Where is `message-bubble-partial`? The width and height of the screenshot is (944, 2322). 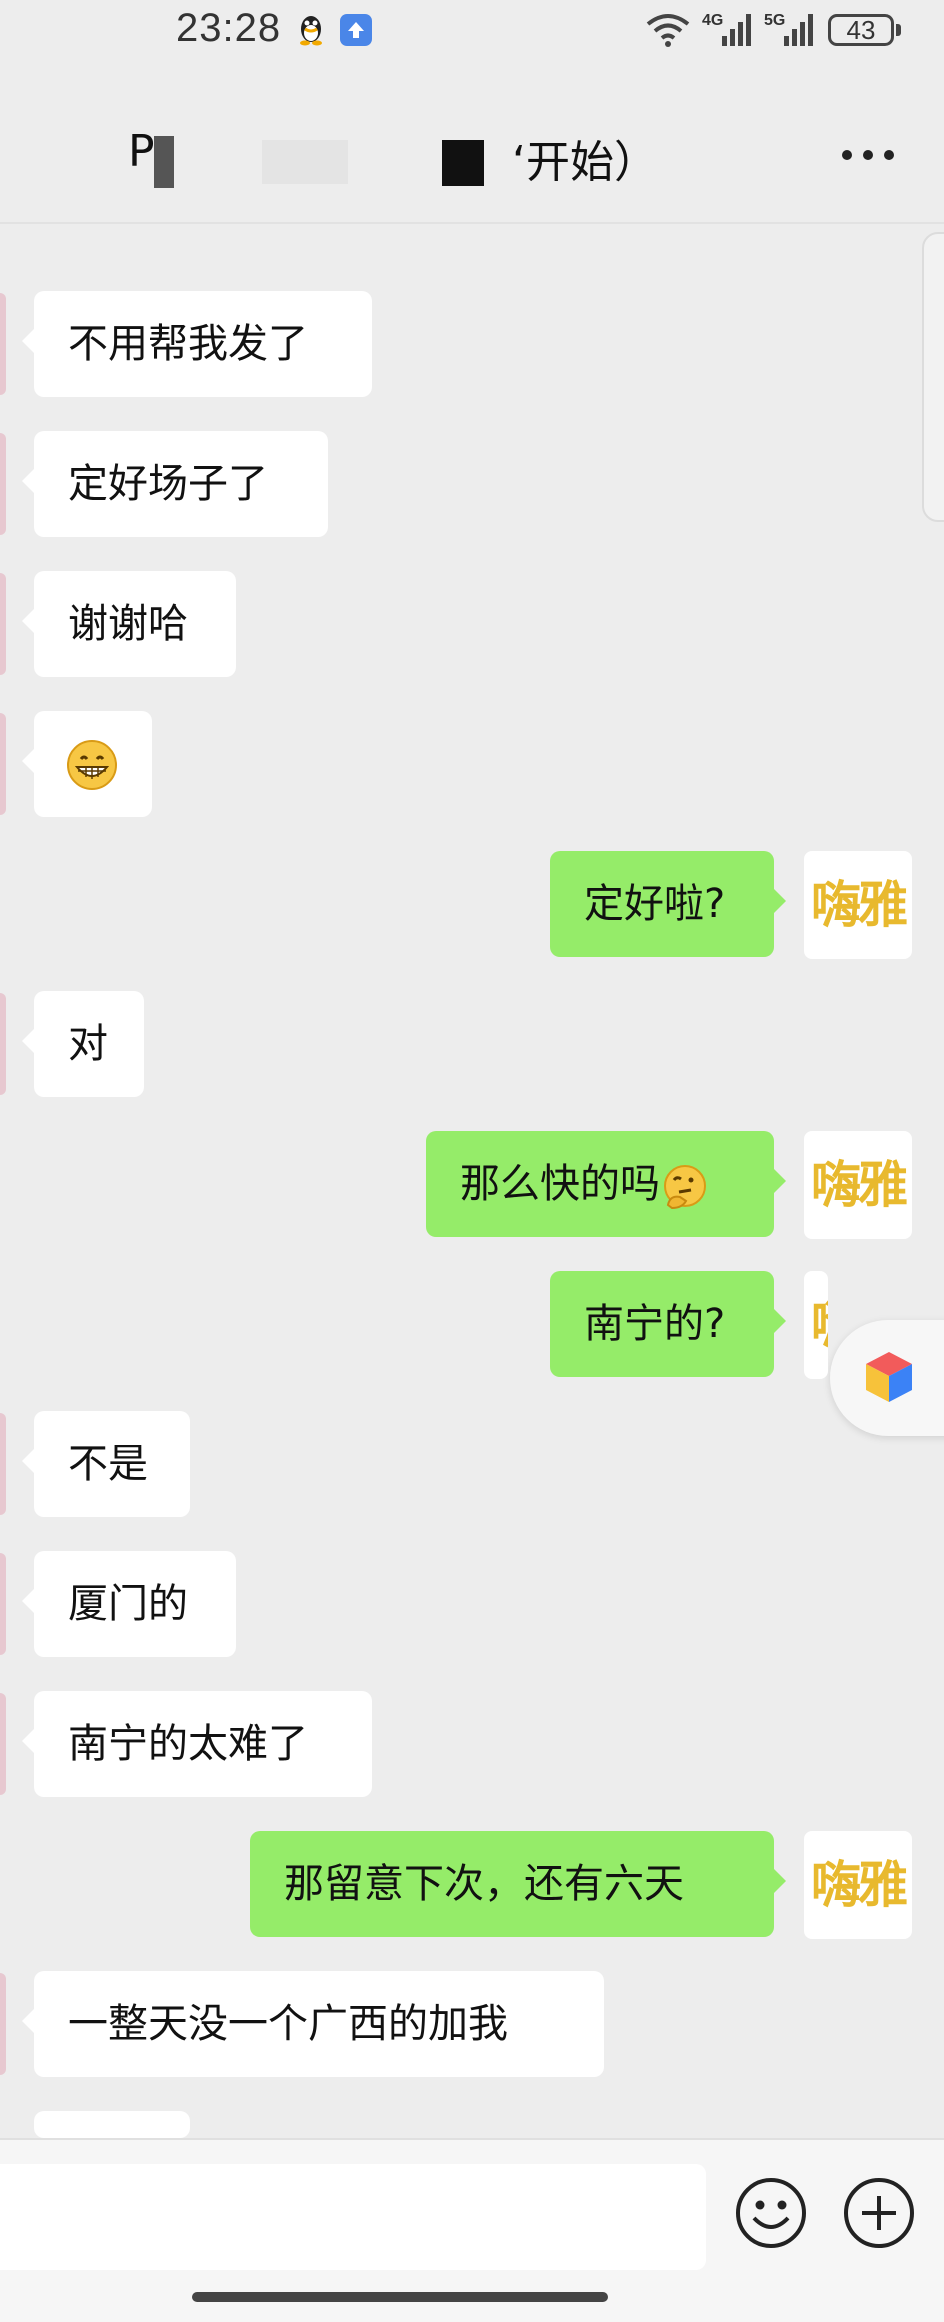
message-bubble-partial is located at coordinates (106, 2142).